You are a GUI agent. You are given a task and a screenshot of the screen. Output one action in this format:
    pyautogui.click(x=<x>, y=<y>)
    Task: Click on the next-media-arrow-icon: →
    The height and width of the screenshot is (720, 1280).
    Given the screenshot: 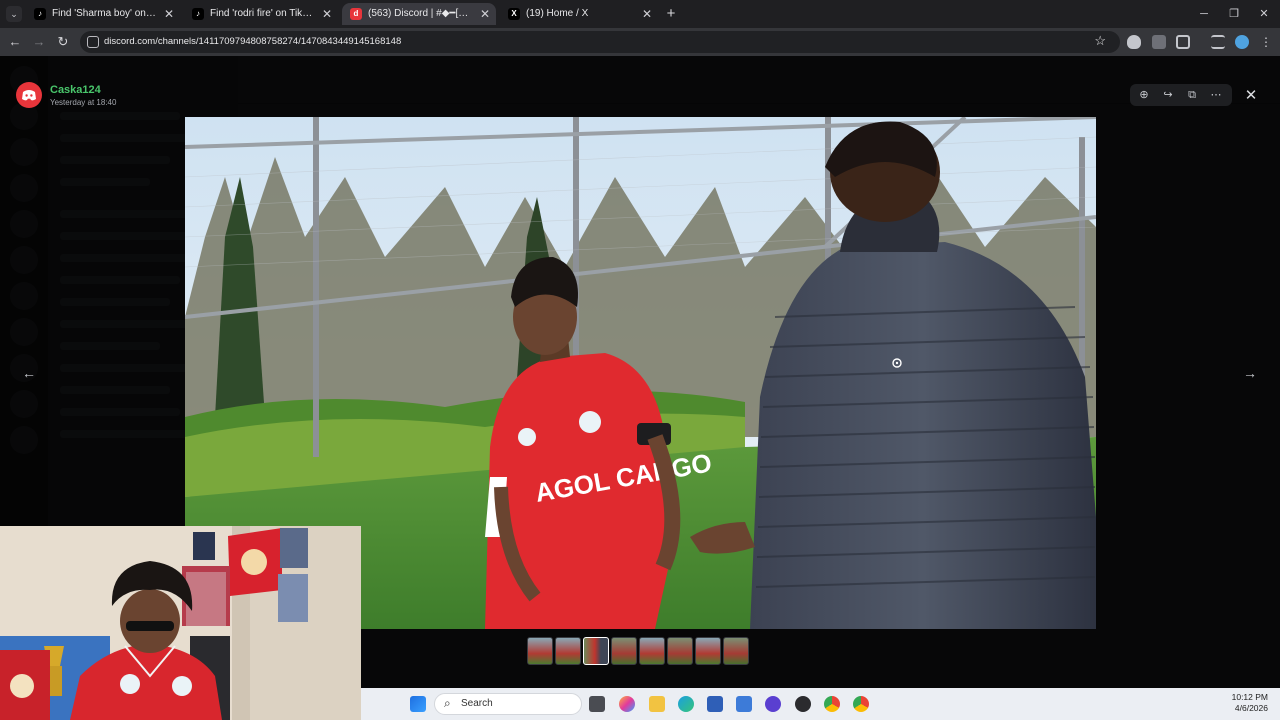 What is the action you would take?
    pyautogui.click(x=1250, y=373)
    